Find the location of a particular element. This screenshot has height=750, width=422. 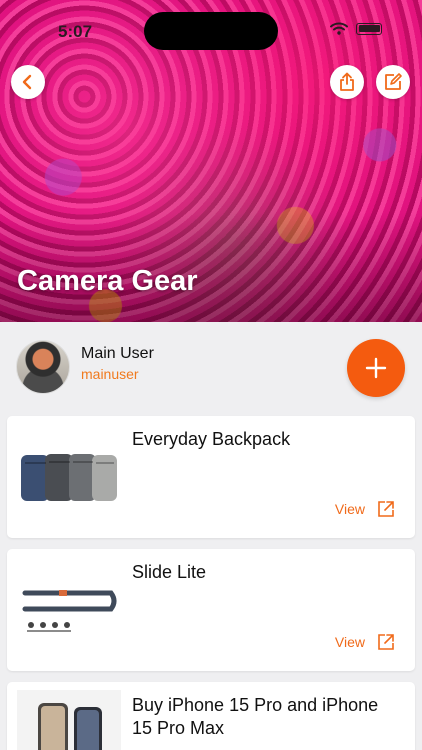

add-item-button is located at coordinates (376, 368).